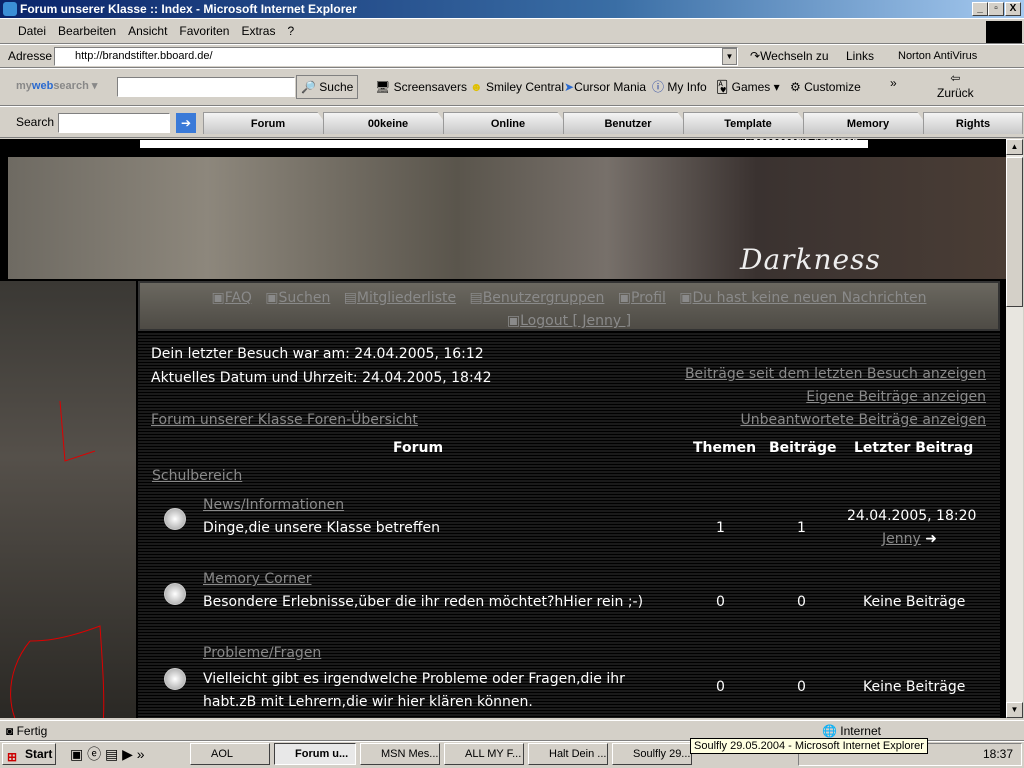 The image size is (1024, 768). I want to click on vertical-scrollbar: ▲ ▼, so click(1014, 428).